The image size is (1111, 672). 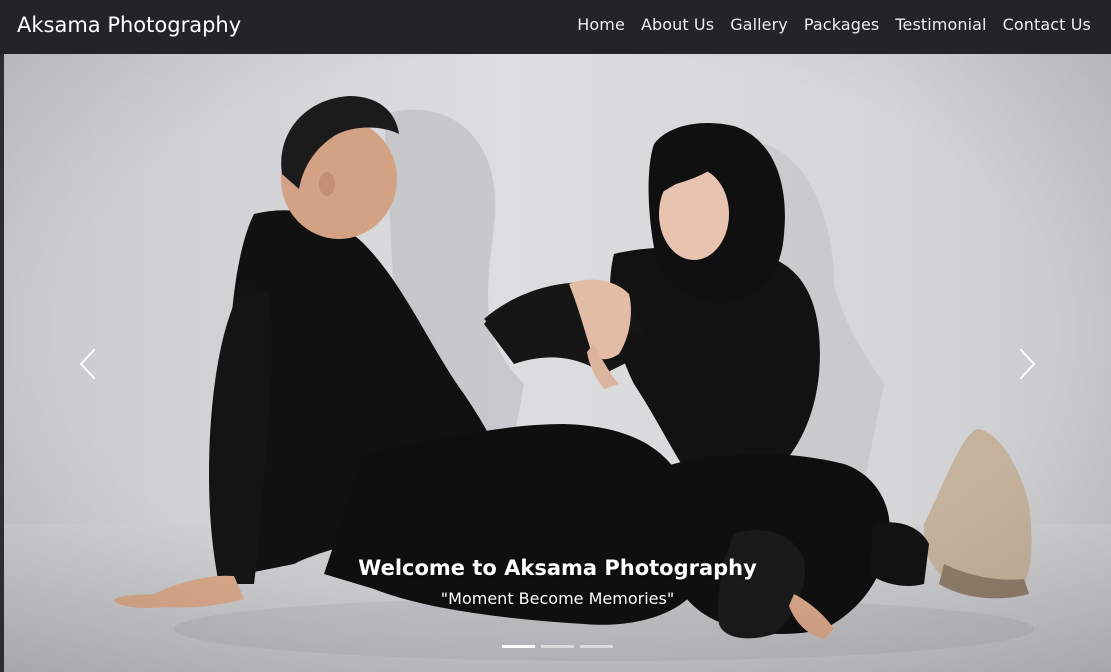 I want to click on nav-link-gallery: Gallery, so click(x=759, y=25).